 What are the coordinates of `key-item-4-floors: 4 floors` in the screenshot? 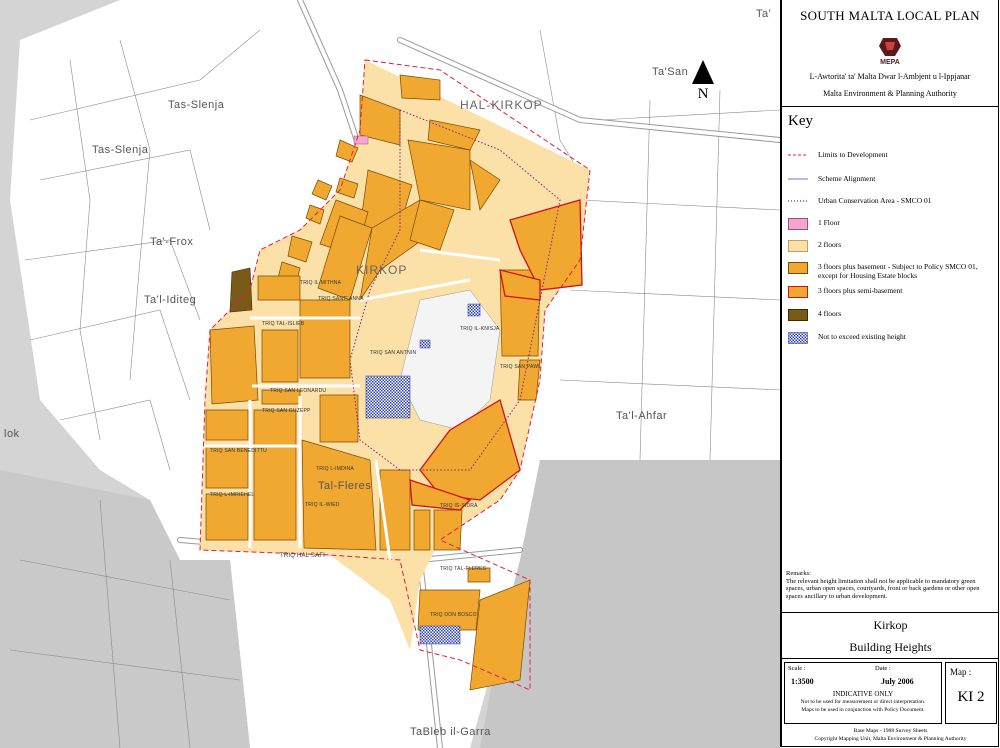 It's located at (892, 315).